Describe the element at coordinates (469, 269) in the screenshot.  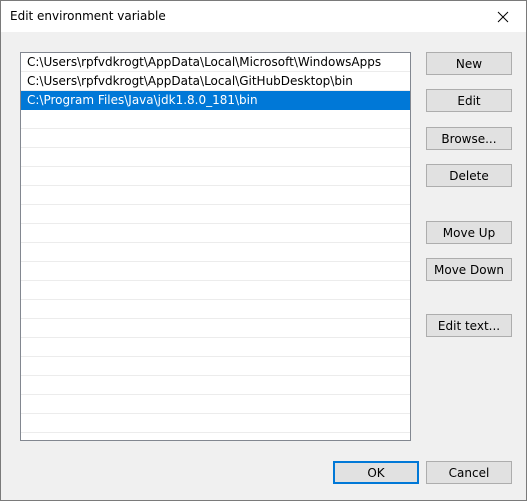
I see `move-down-button: Move Down` at that location.